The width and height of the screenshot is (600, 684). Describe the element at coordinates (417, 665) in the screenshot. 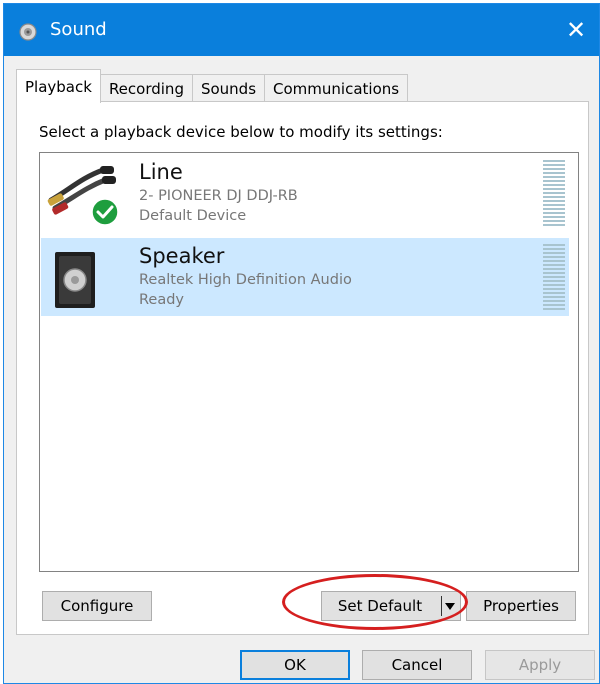

I see `cancel-button: Cancel` at that location.